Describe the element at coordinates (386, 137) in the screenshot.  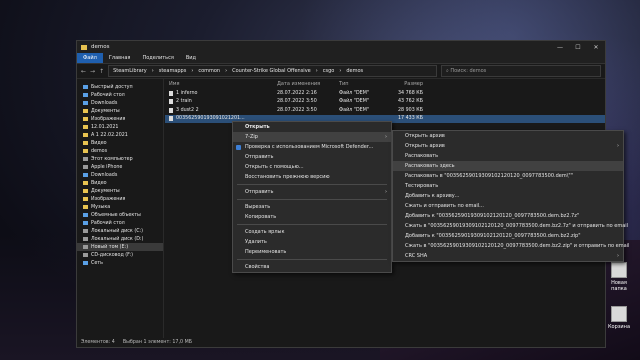
I see `chevron-right-icon: ›` at that location.